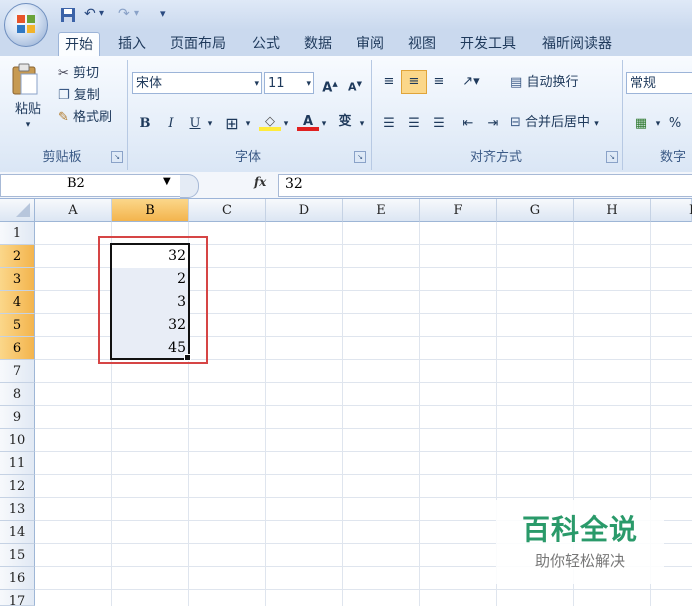 Image resolution: width=692 pixels, height=613 pixels. I want to click on paste-dropdown-icon: ▾, so click(28, 125).